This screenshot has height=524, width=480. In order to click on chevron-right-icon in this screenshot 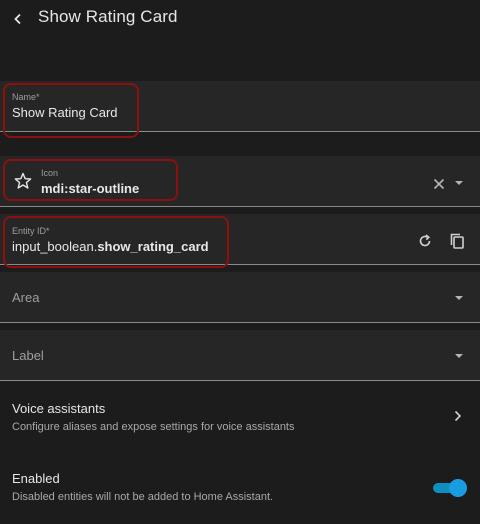, I will do `click(458, 416)`.